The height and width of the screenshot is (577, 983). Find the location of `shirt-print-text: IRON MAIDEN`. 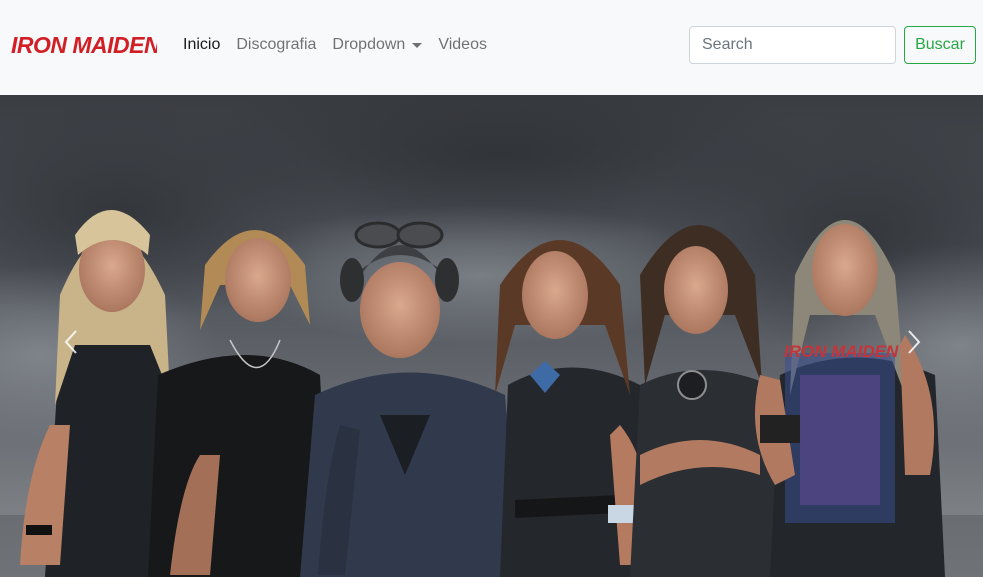

shirt-print-text: IRON MAIDEN is located at coordinates (841, 351).